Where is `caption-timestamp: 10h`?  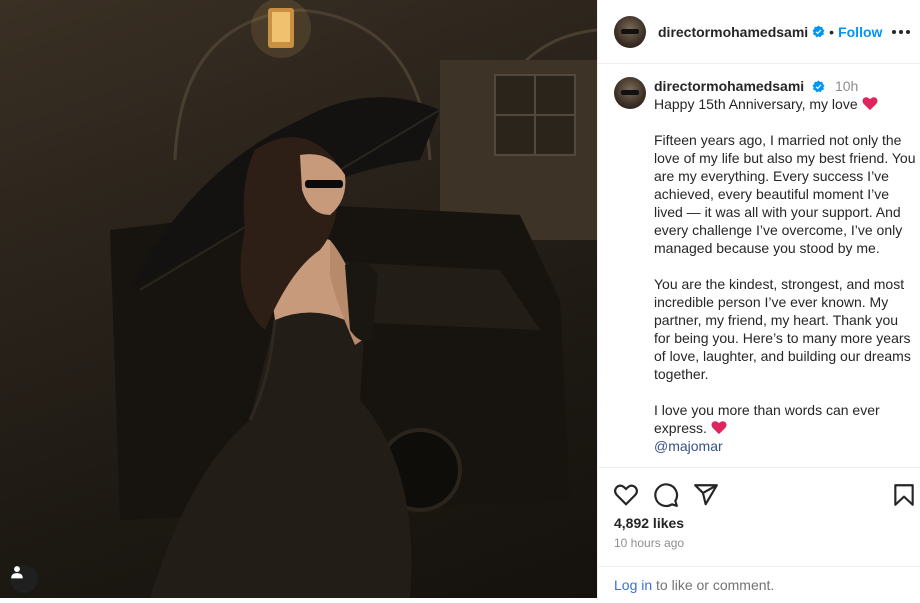 caption-timestamp: 10h is located at coordinates (846, 86).